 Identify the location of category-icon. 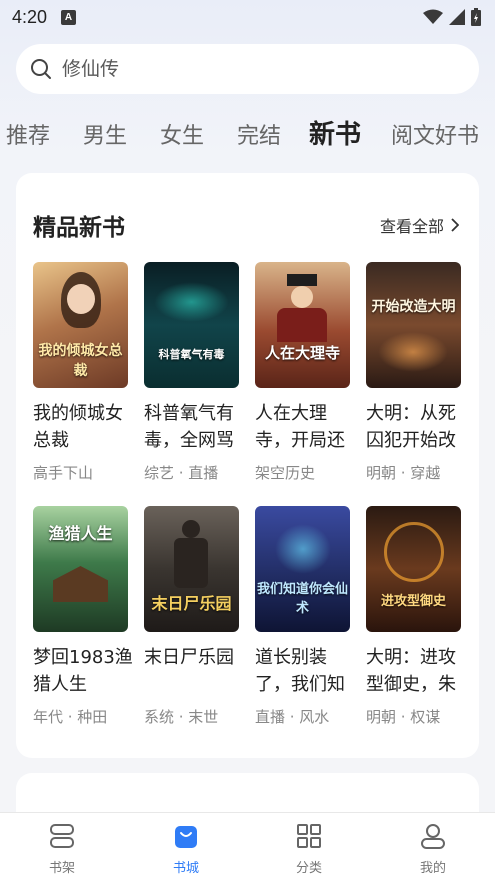
(309, 836).